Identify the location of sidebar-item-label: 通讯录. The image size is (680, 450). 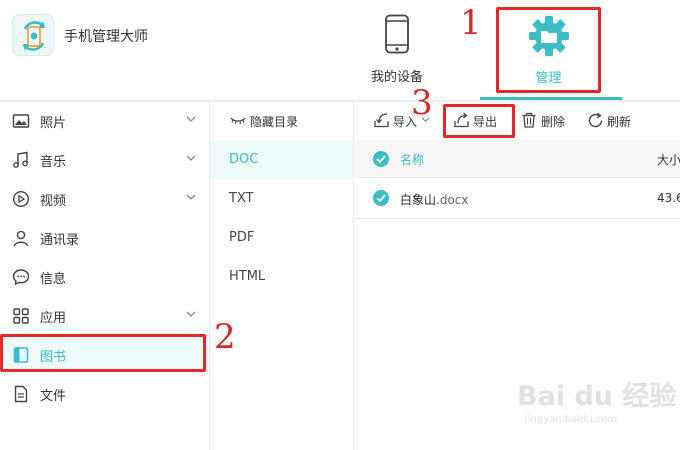
(60, 240).